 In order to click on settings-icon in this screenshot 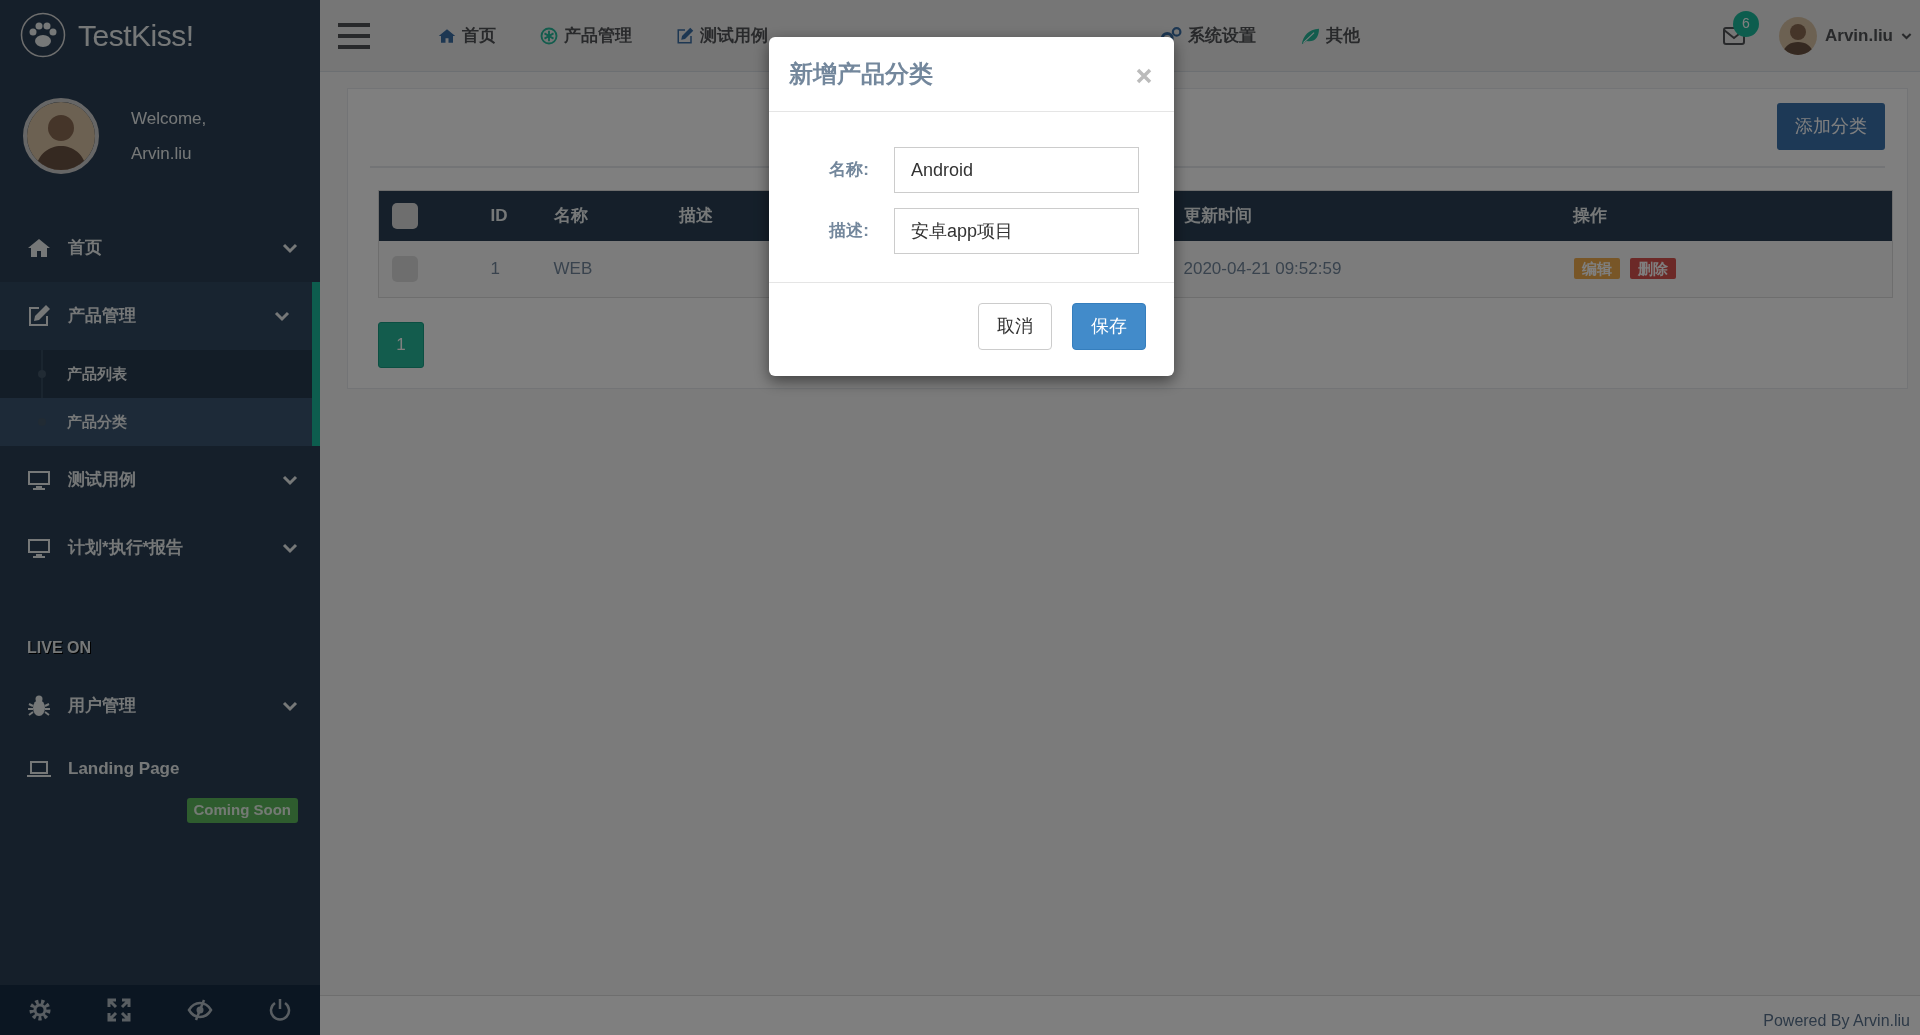, I will do `click(39, 1010)`.